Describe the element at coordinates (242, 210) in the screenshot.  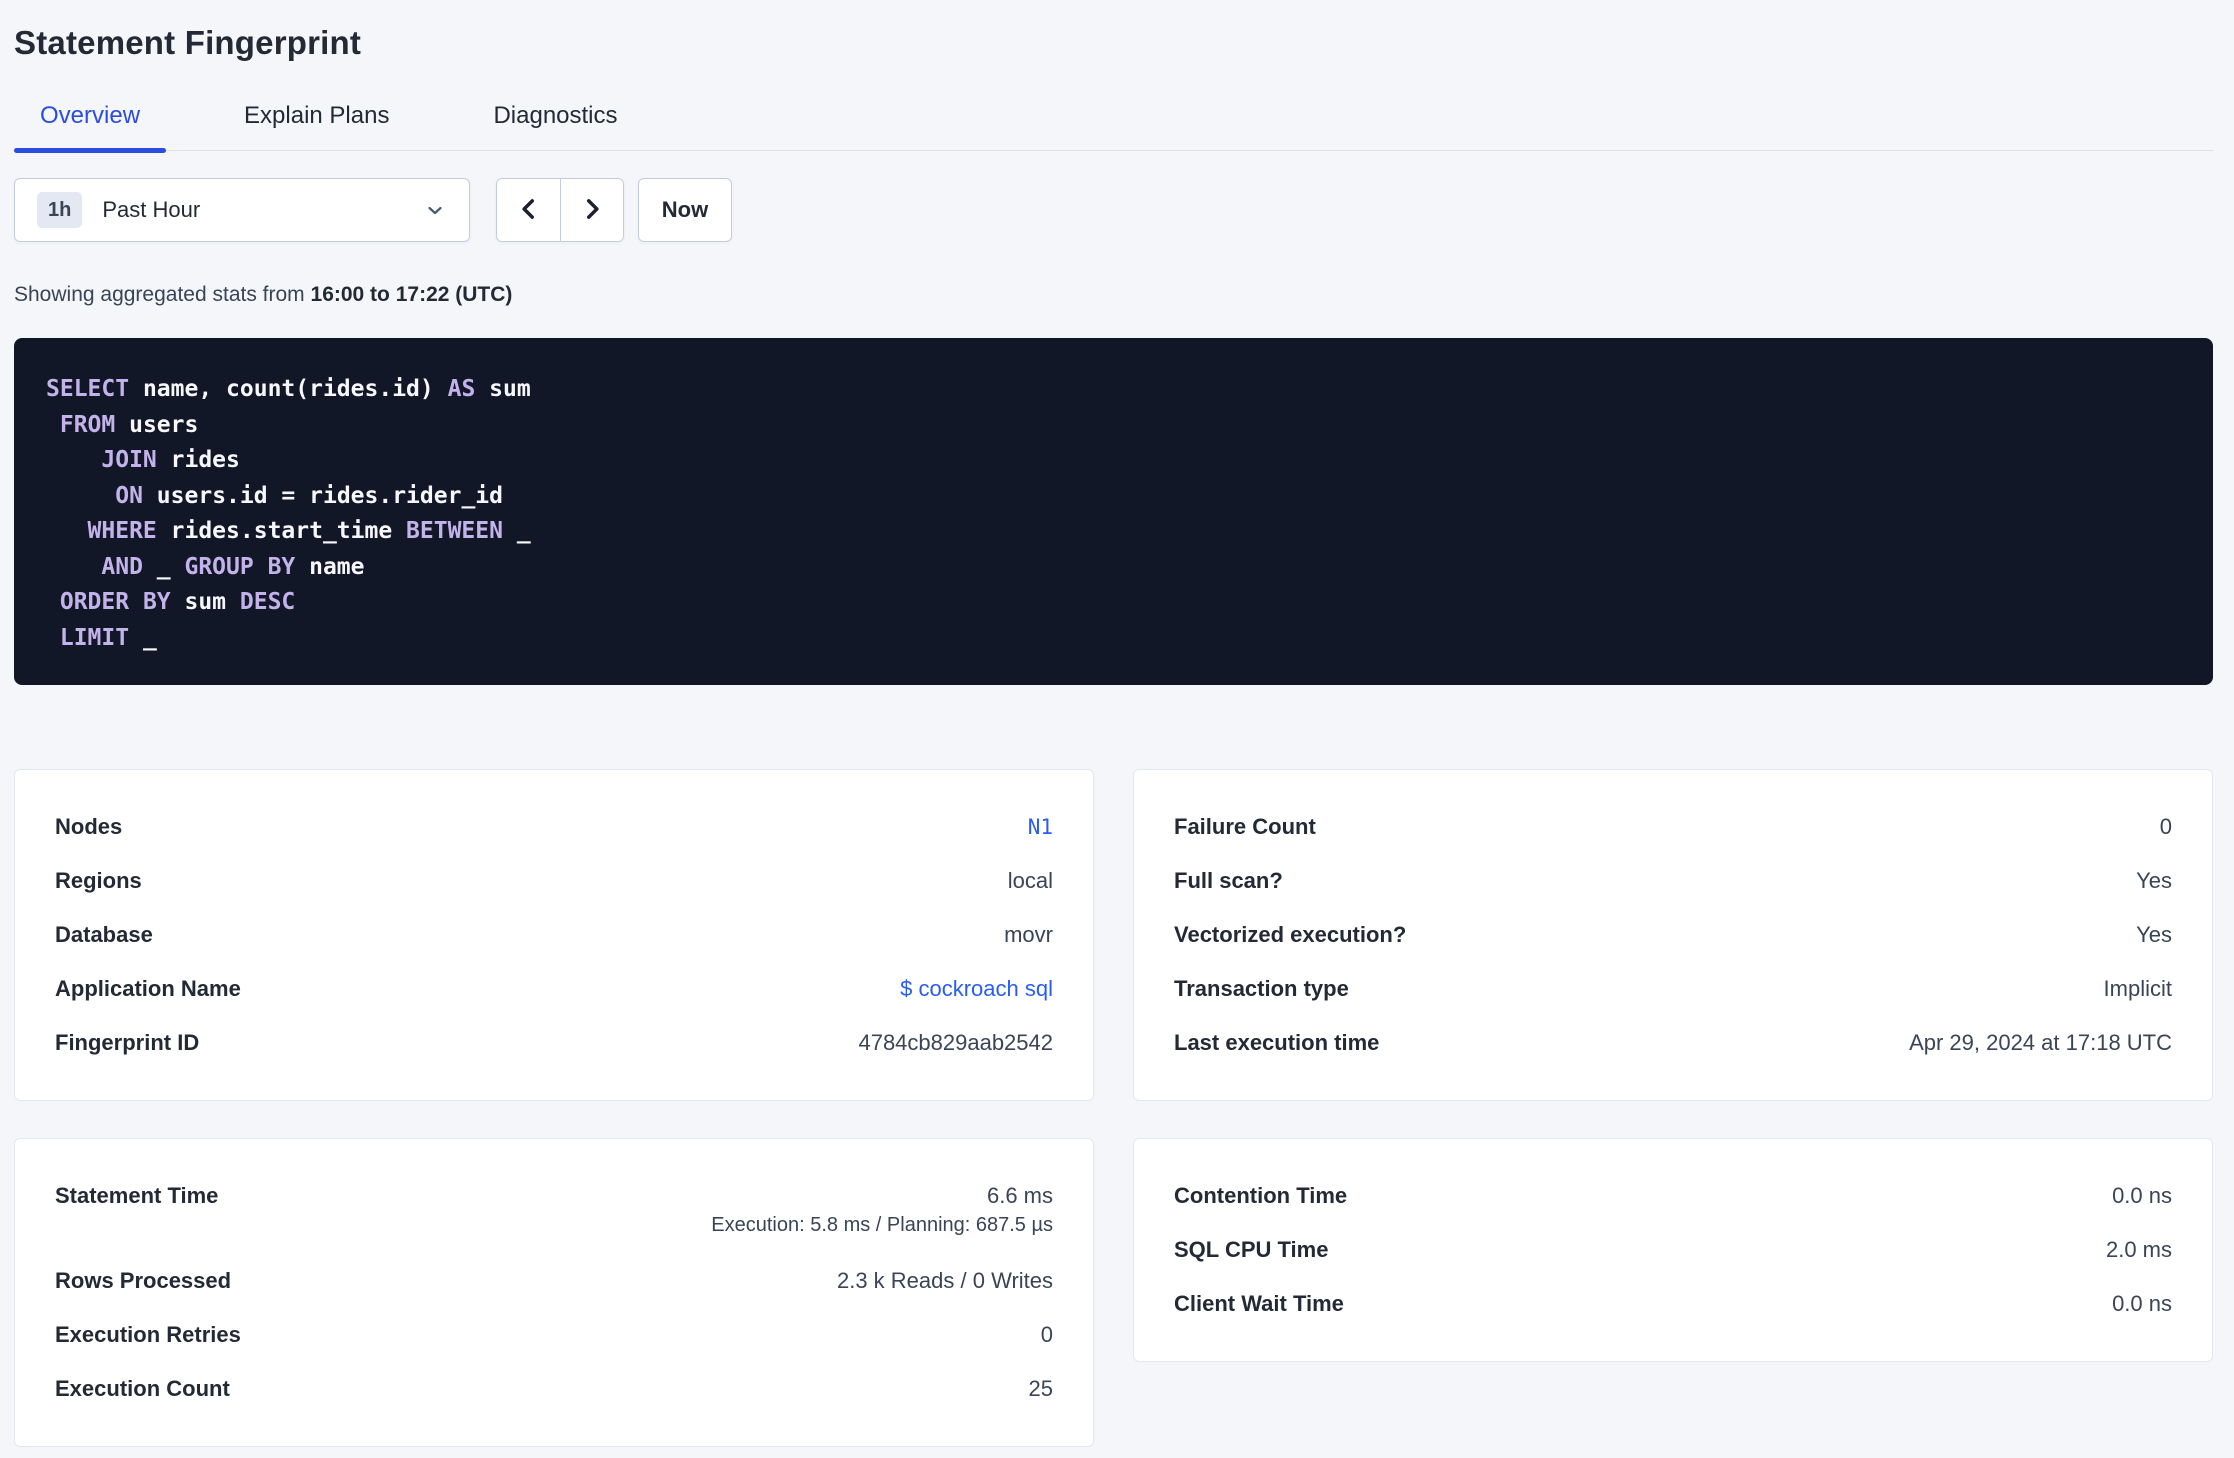
I see `time-range-dropdown: 1h Past Hour` at that location.